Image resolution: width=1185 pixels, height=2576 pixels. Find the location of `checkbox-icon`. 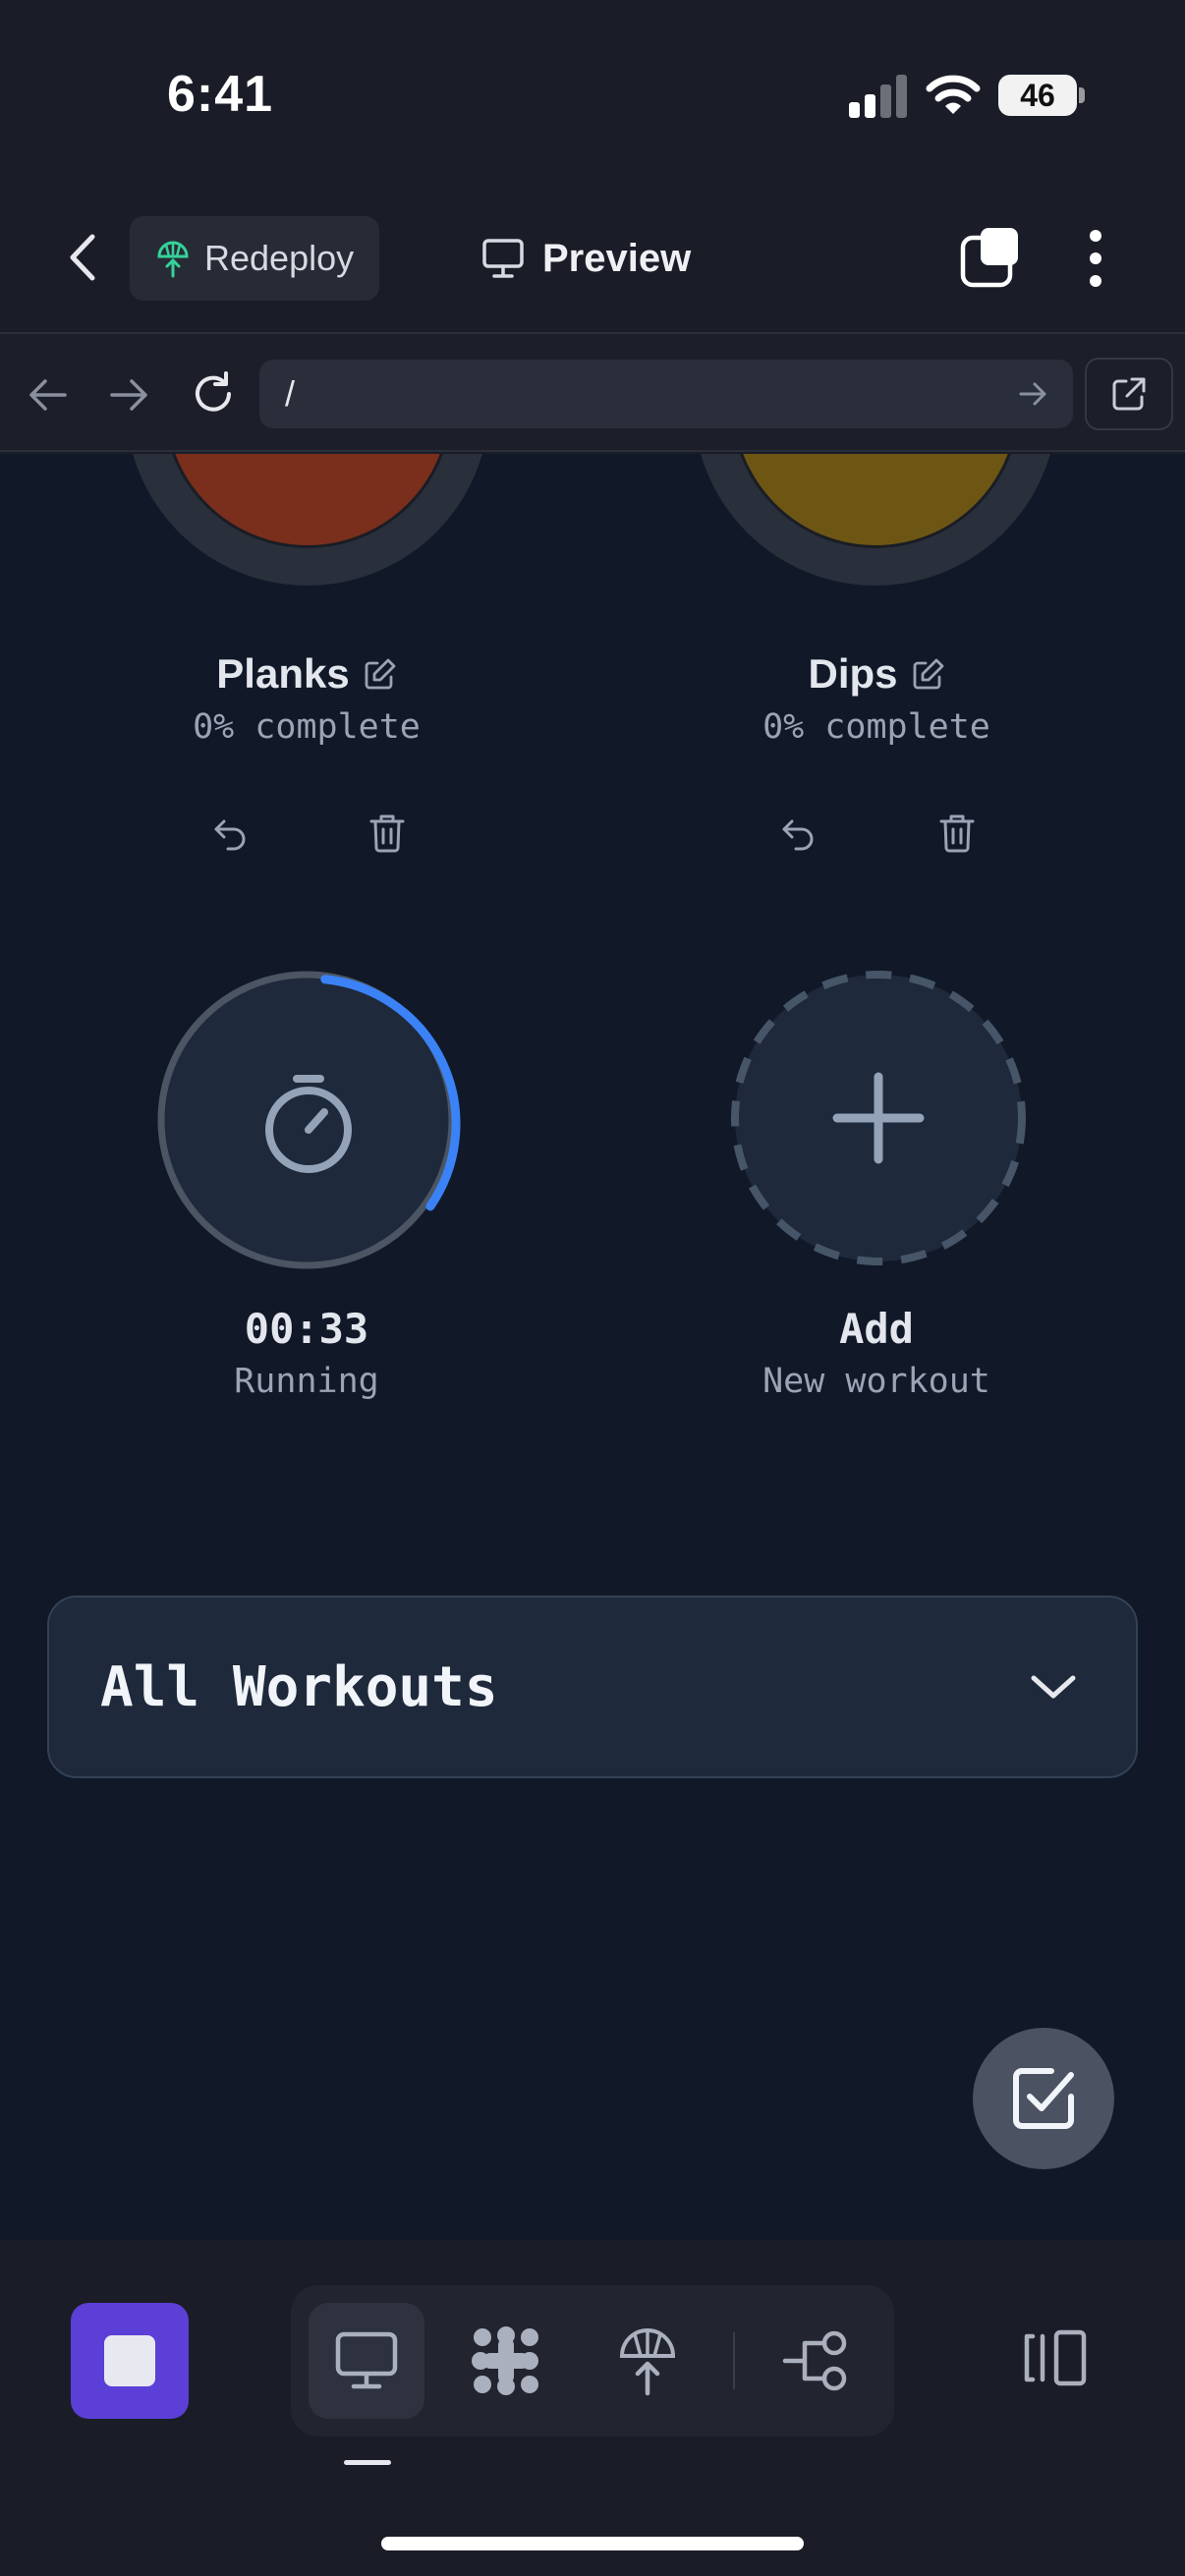

checkbox-icon is located at coordinates (1044, 2098).